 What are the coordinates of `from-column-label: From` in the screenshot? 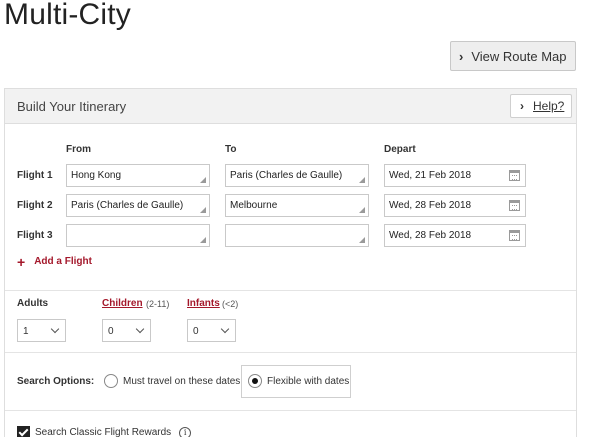 It's located at (78, 149).